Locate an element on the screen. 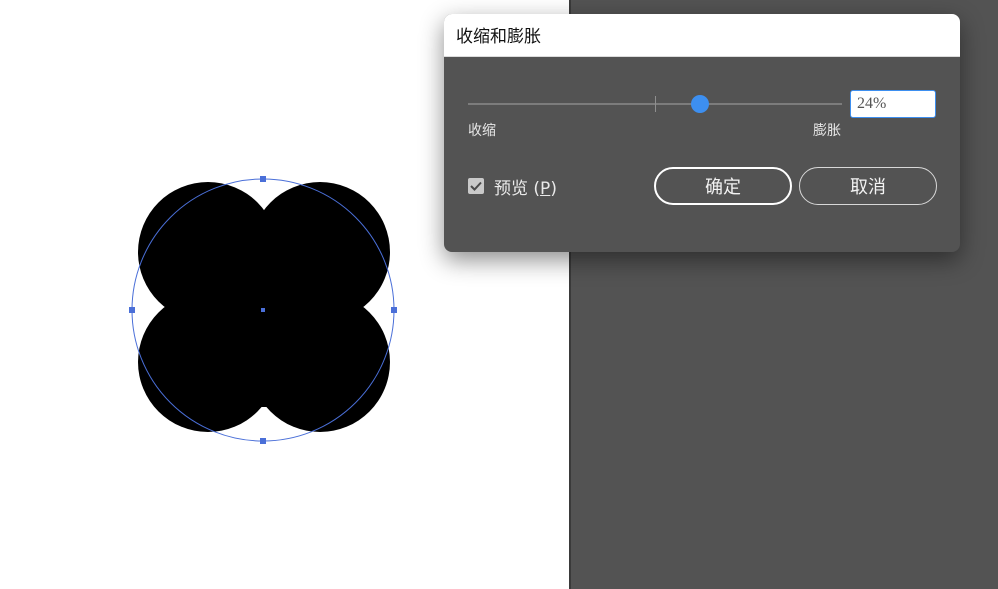 The image size is (998, 589). preview-checkbox is located at coordinates (476, 186).